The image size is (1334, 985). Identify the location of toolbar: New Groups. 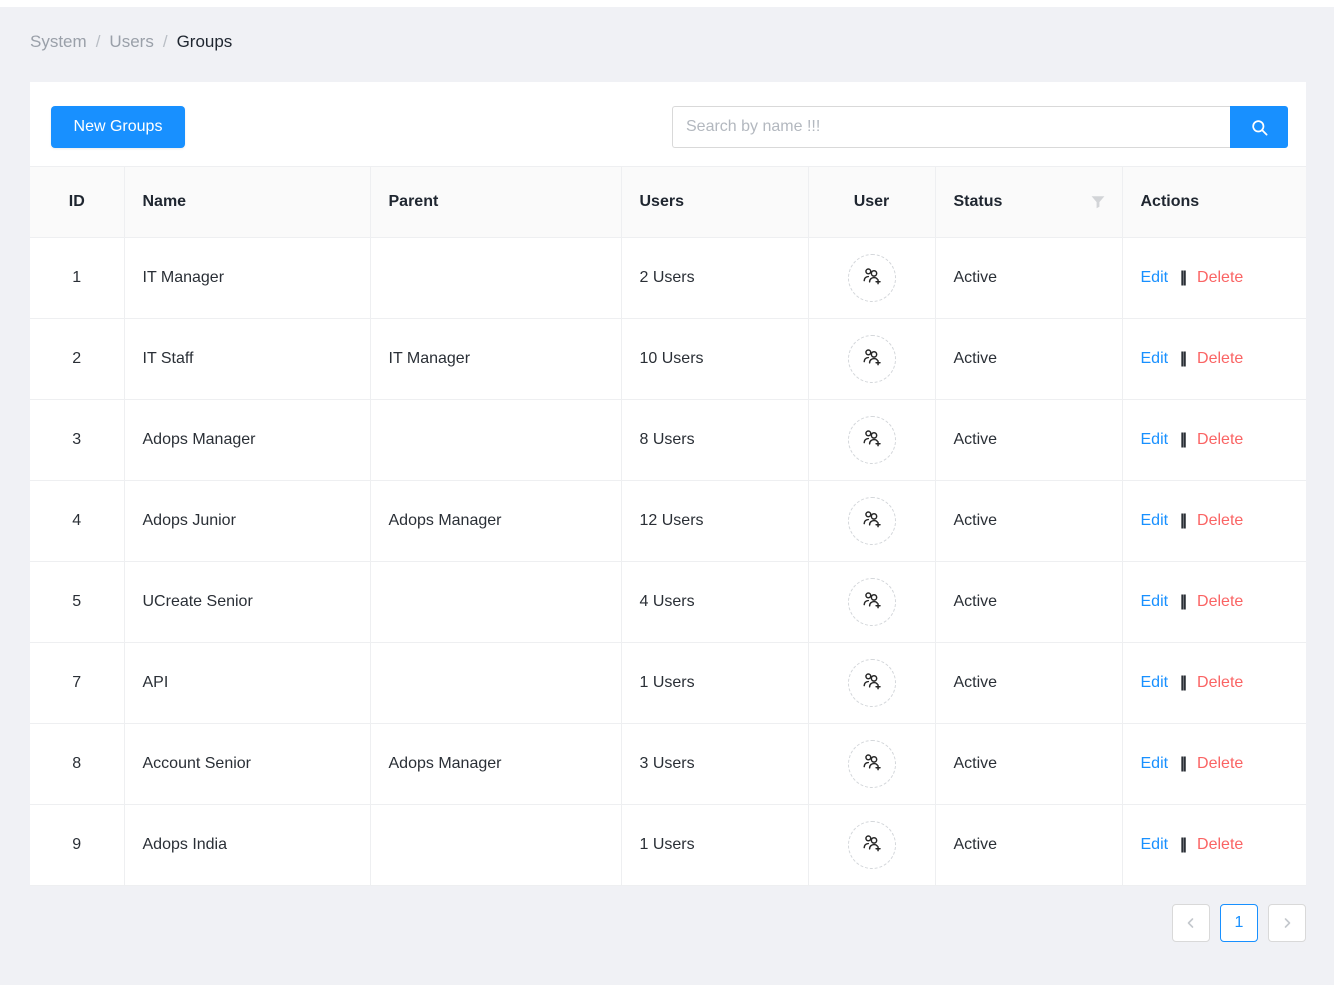
(668, 124).